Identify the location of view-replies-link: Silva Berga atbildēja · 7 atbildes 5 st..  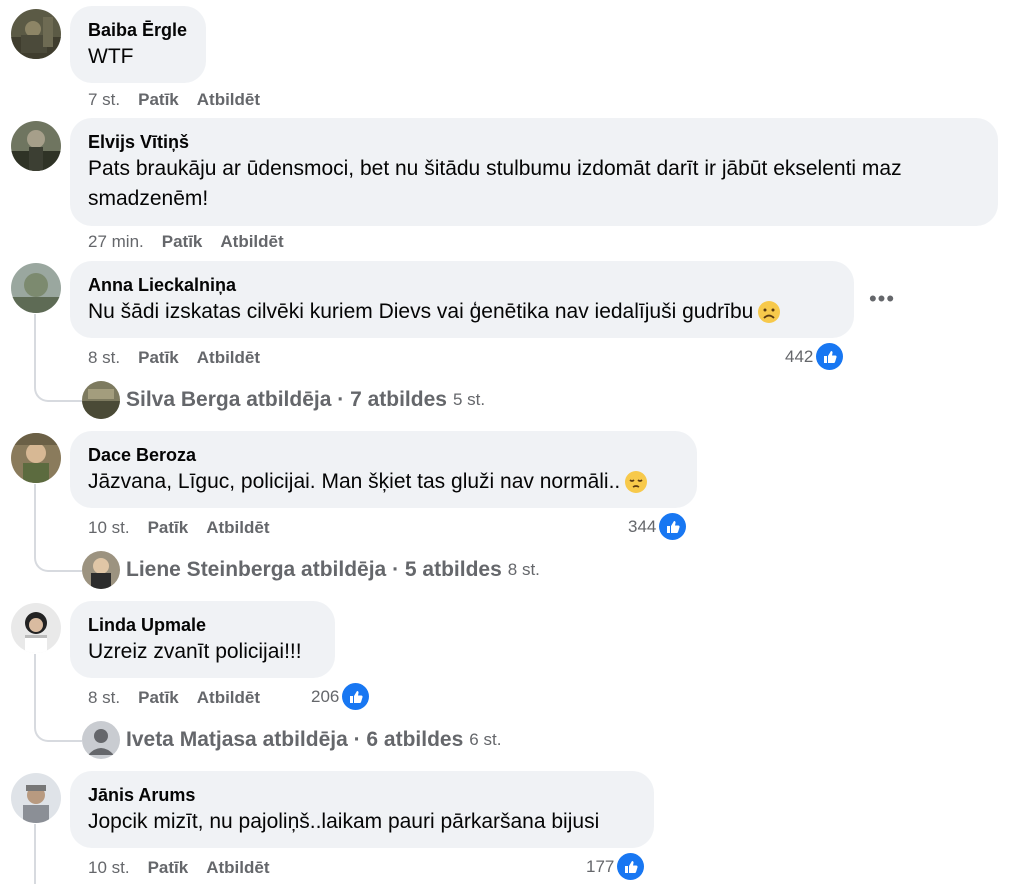
(283, 400).